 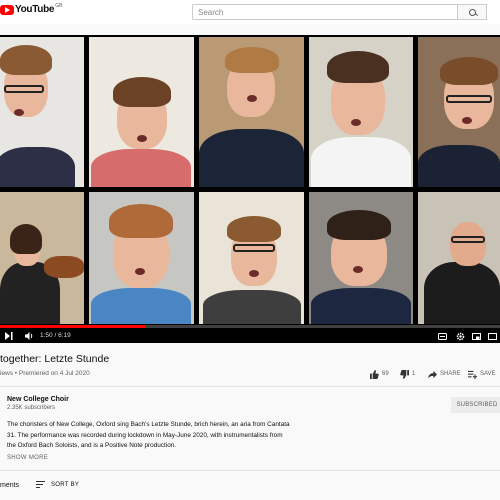 What do you see at coordinates (35, 9) in the screenshot?
I see `logo-text: YouTube` at bounding box center [35, 9].